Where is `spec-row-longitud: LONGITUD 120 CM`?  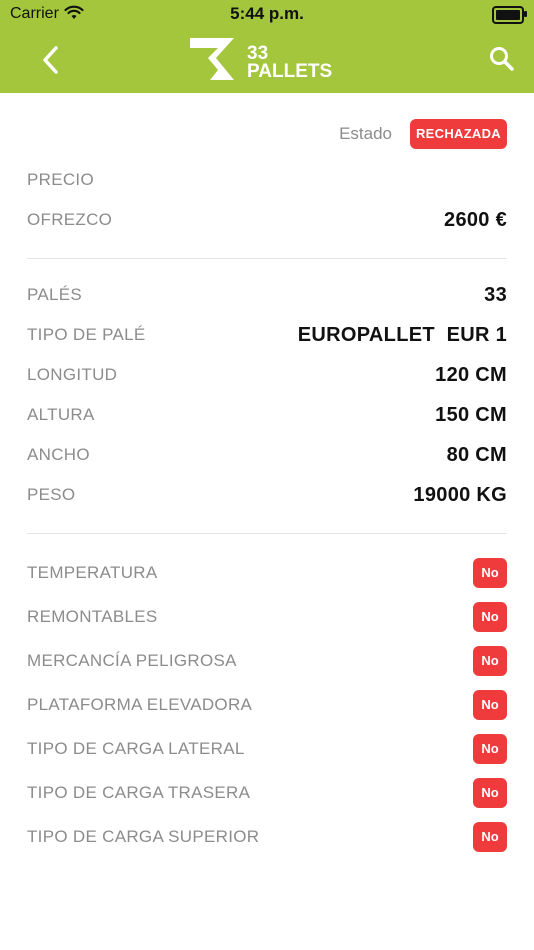 spec-row-longitud: LONGITUD 120 CM is located at coordinates (267, 375).